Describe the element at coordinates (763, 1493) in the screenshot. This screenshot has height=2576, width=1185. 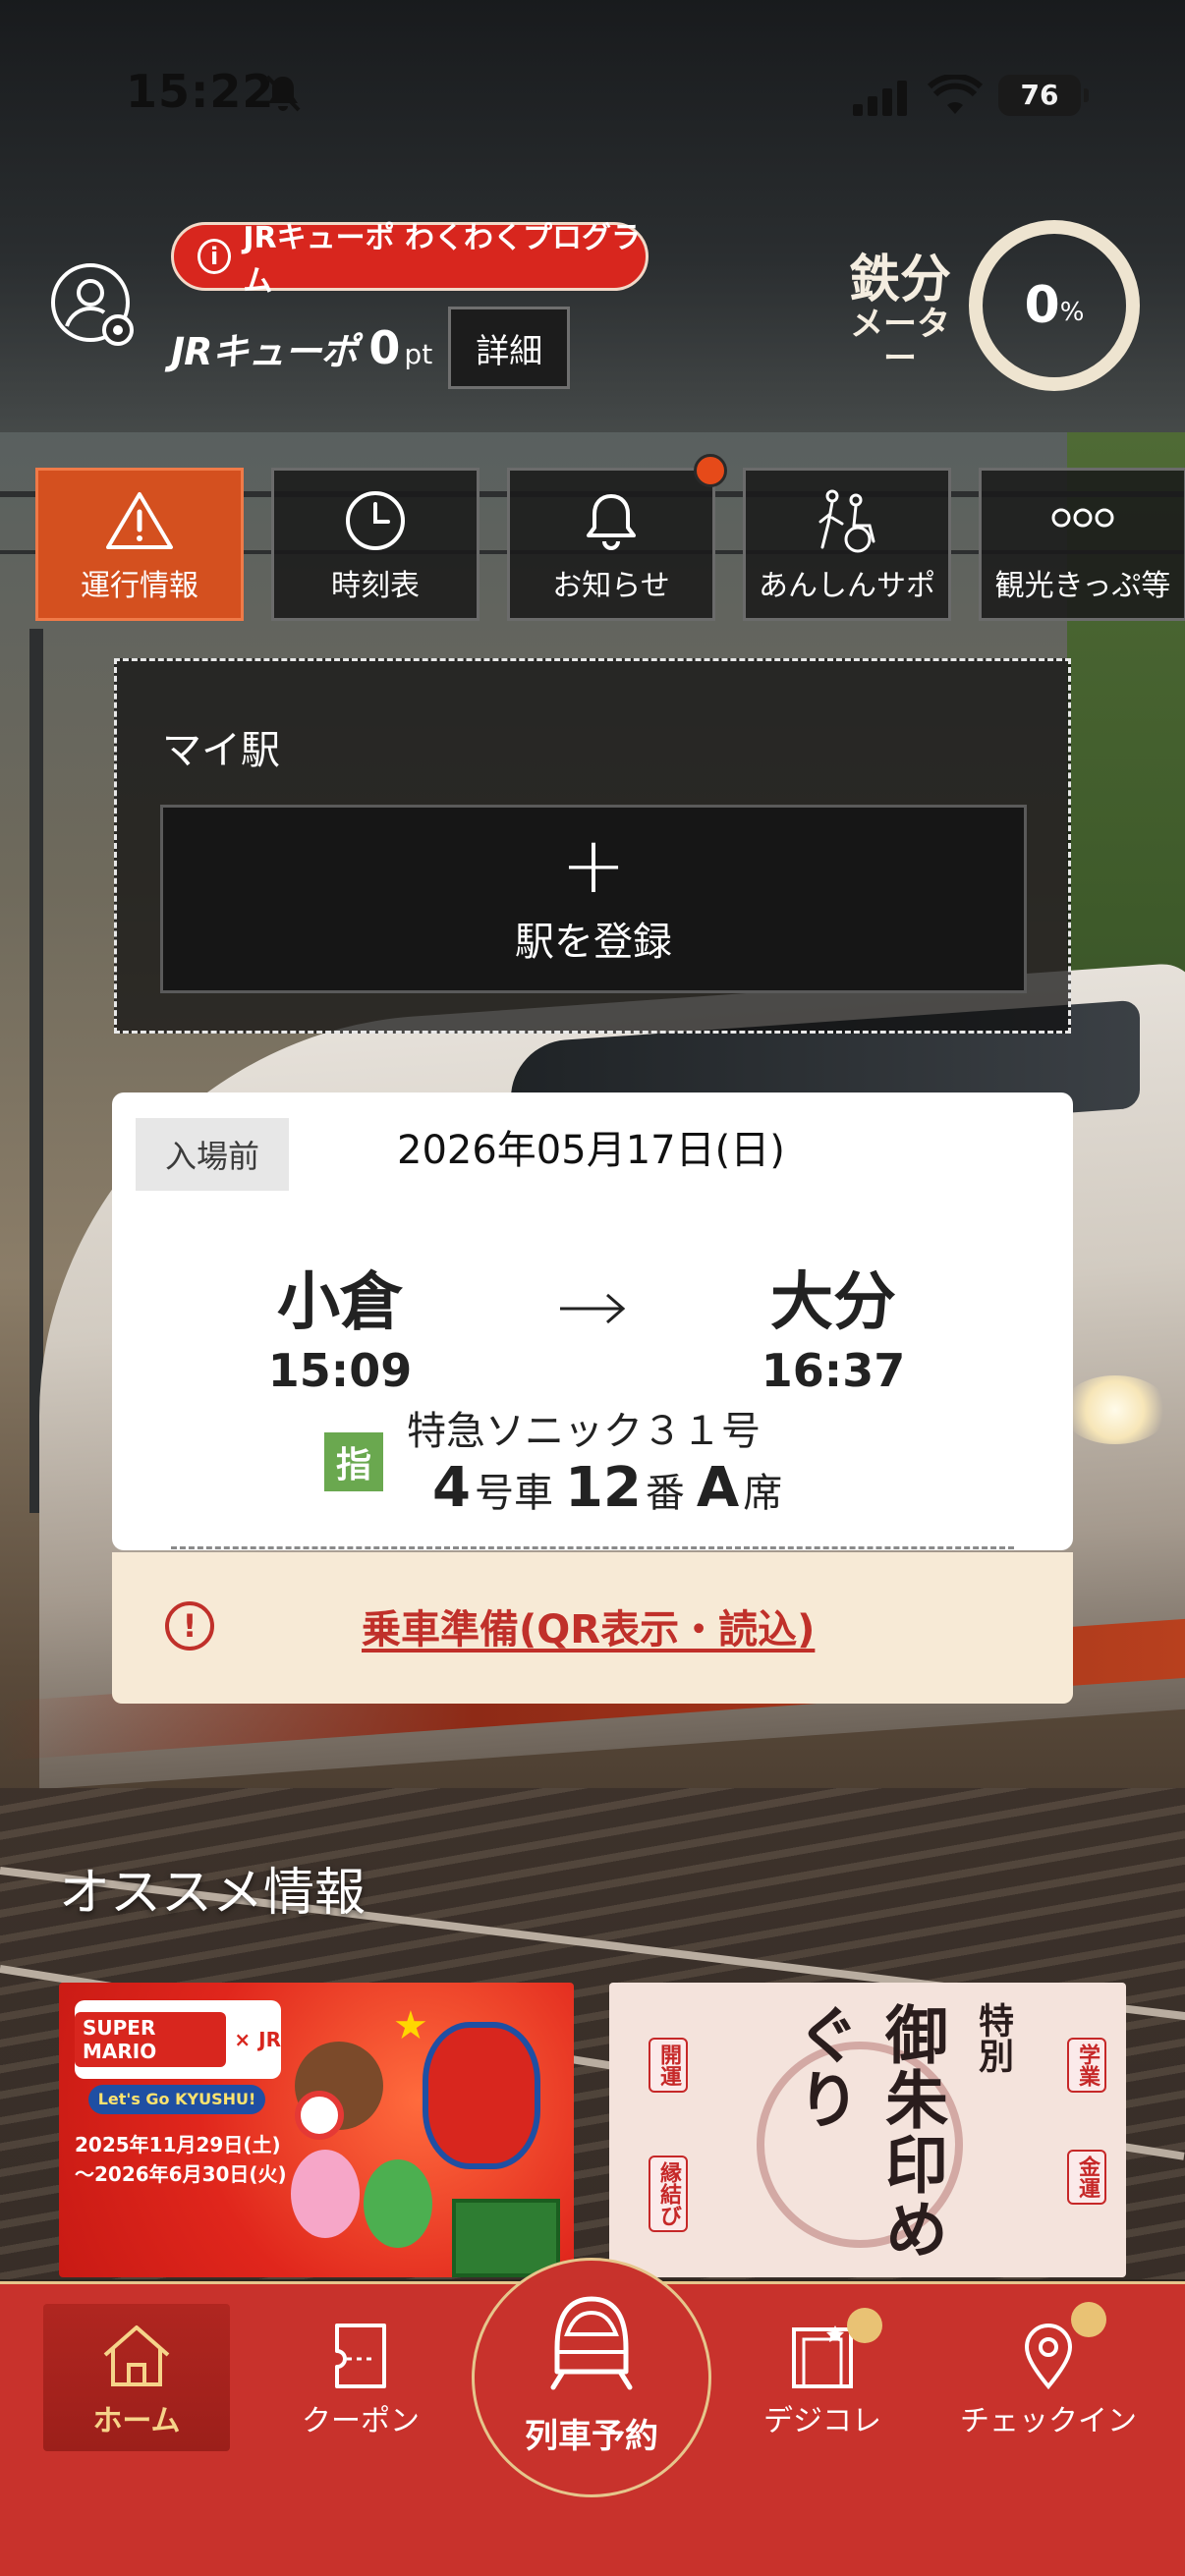
I see `seat-suffix: 席` at that location.